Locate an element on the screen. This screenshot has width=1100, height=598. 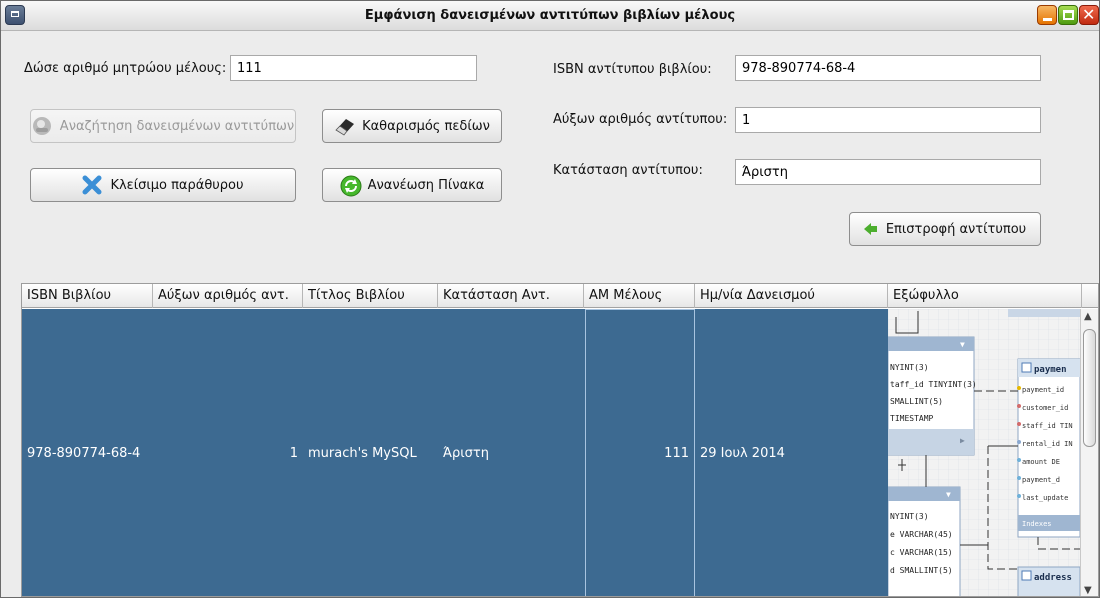
cell-condition: Άριστη is located at coordinates (466, 453).